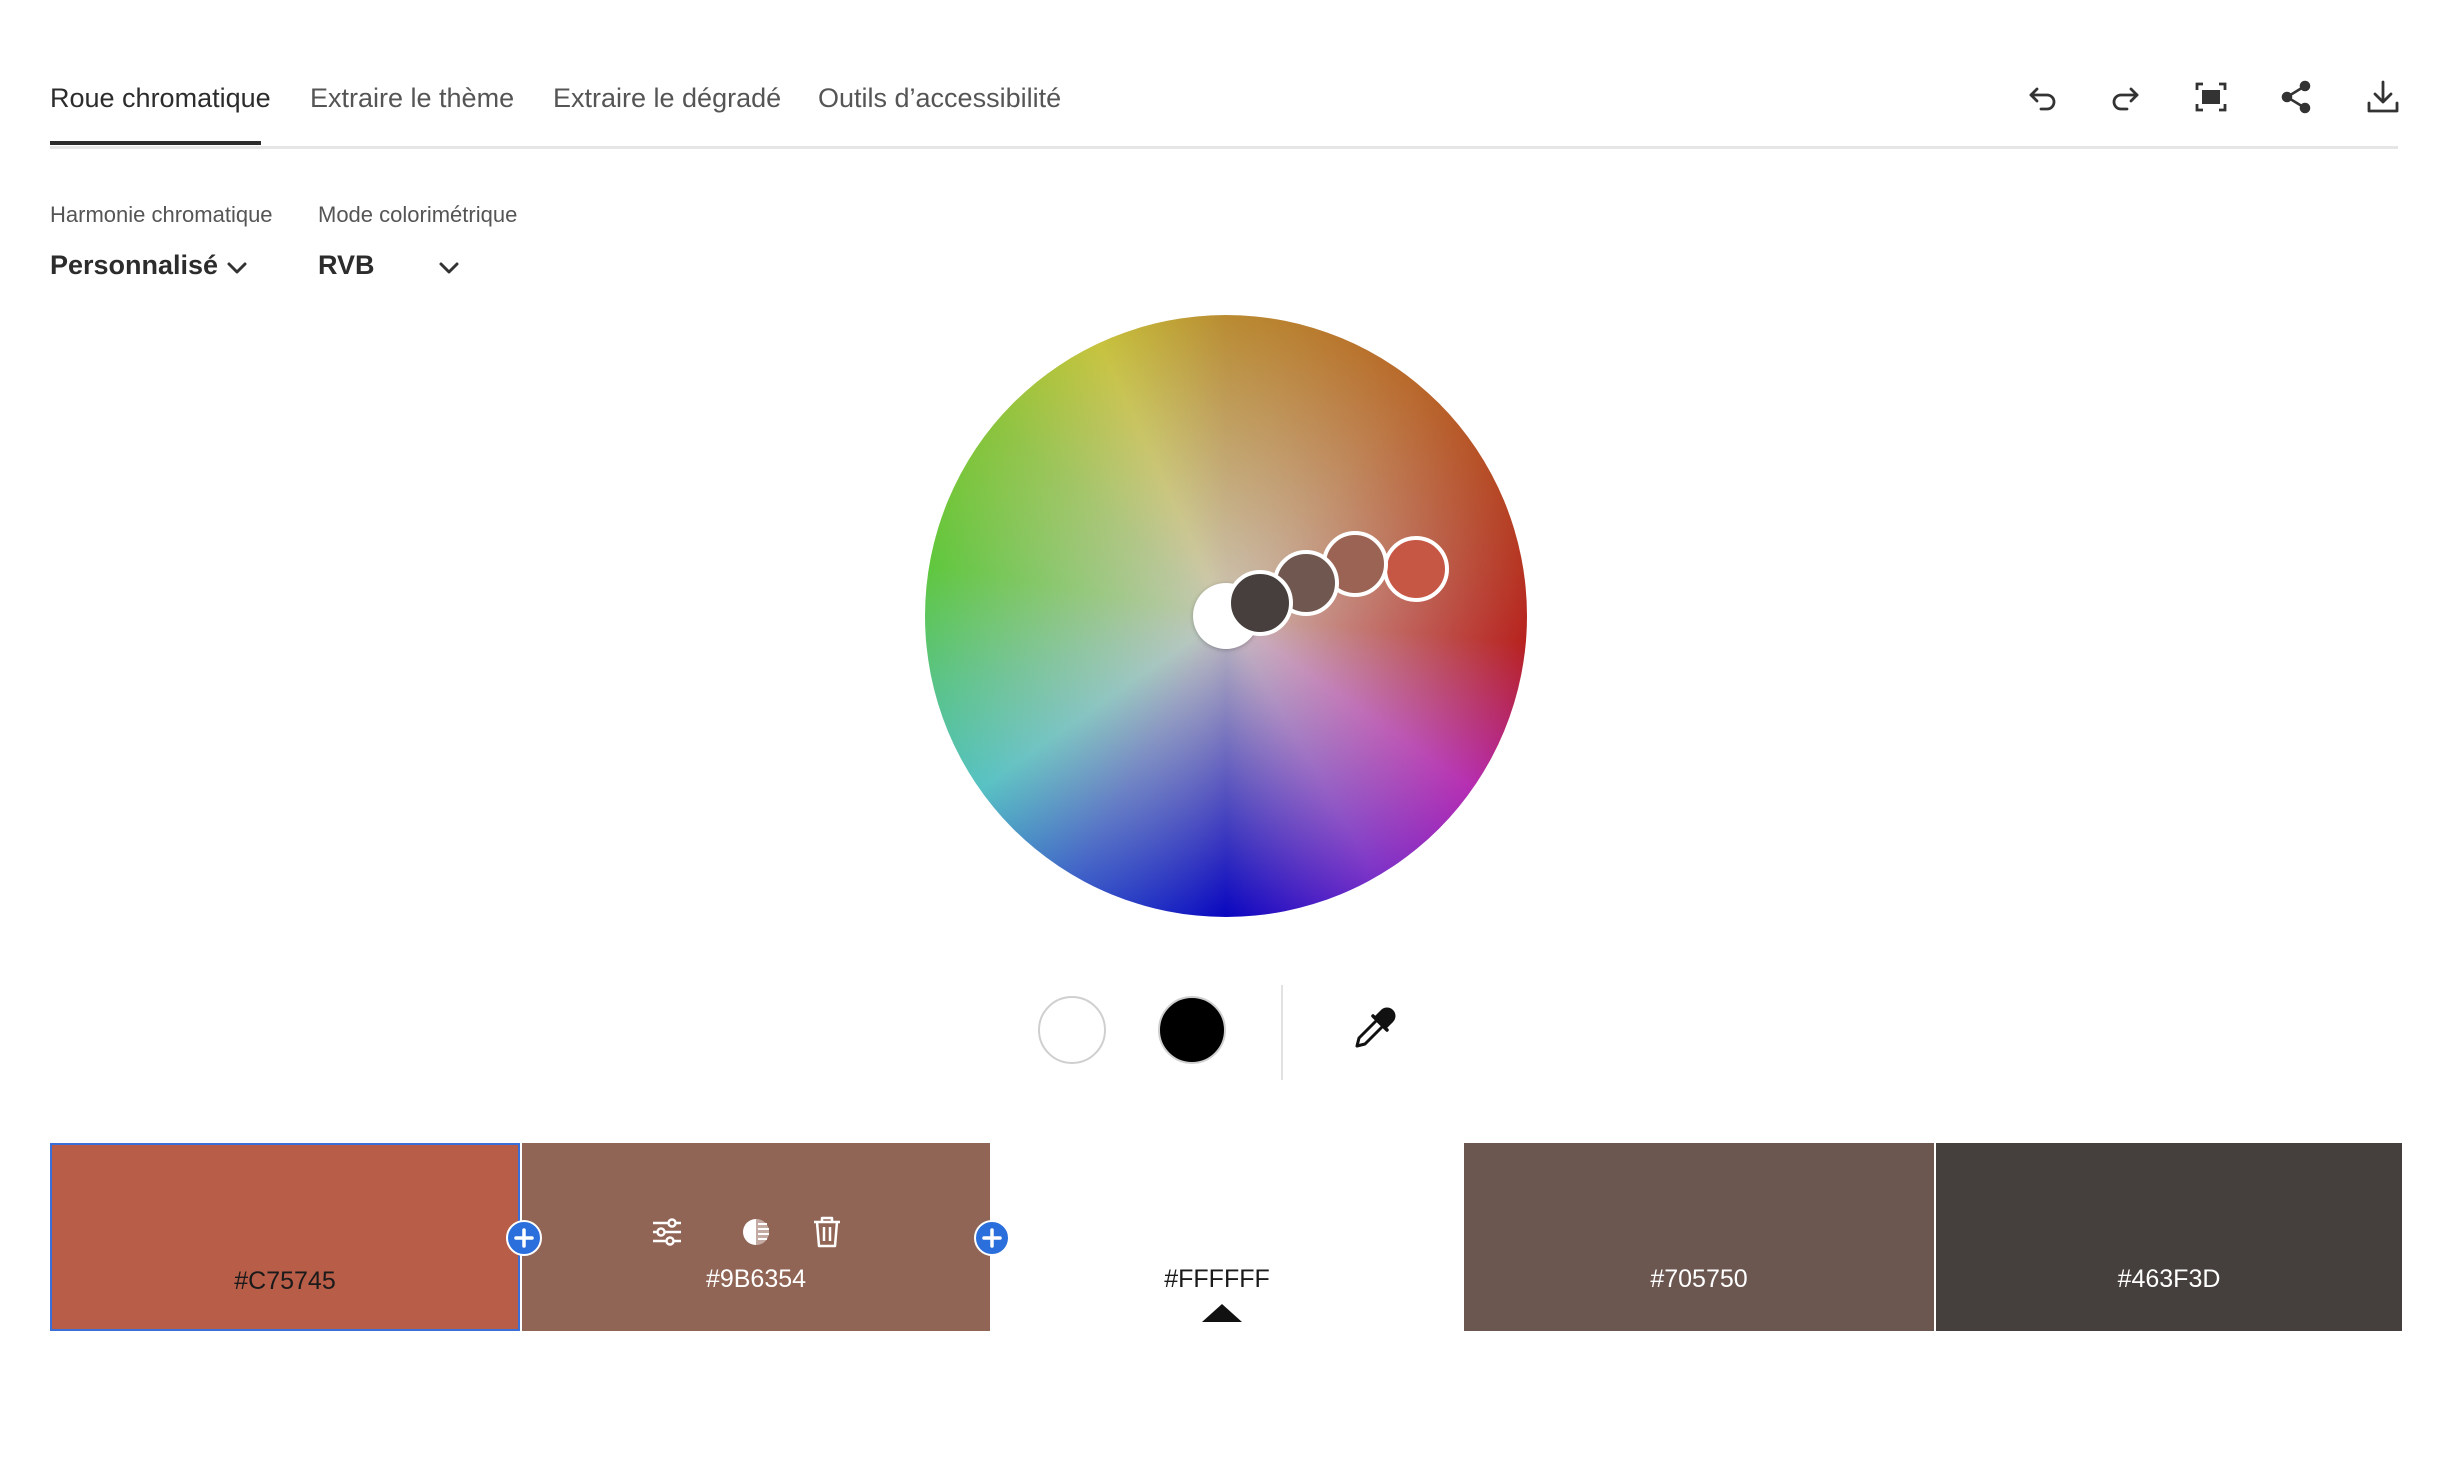 The width and height of the screenshot is (2458, 1458). What do you see at coordinates (346, 265) in the screenshot?
I see `color-mode-dropdown: RVB` at bounding box center [346, 265].